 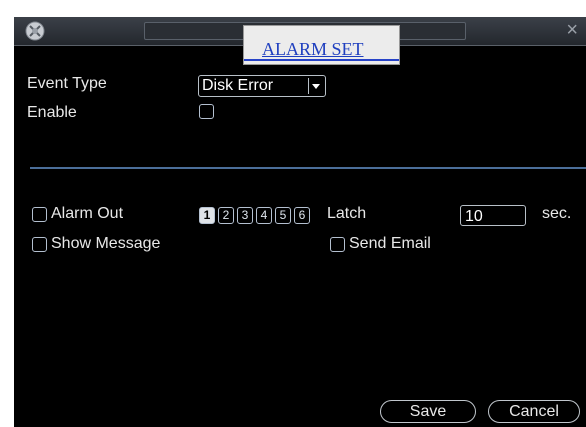 What do you see at coordinates (207, 215) in the screenshot?
I see `alarm-channel-1-button: 1` at bounding box center [207, 215].